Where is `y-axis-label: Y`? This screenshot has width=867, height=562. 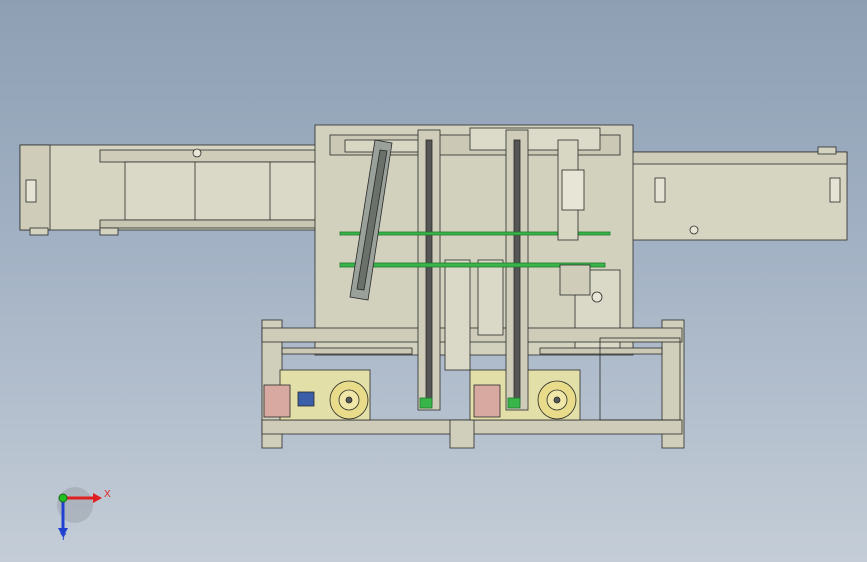 y-axis-label: Y is located at coordinates (63, 537).